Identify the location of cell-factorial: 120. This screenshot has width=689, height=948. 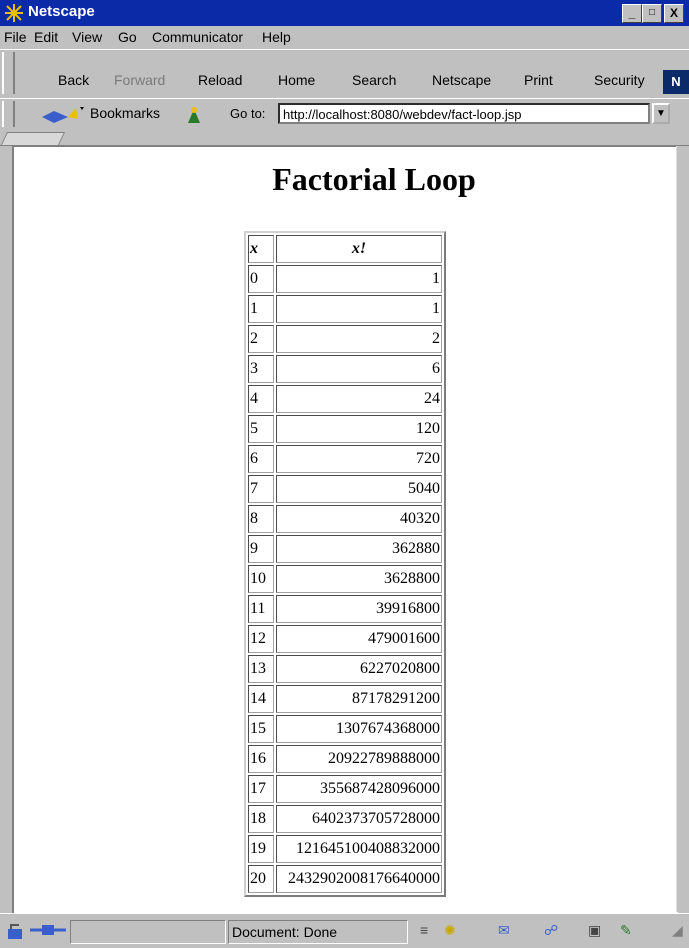
(359, 429).